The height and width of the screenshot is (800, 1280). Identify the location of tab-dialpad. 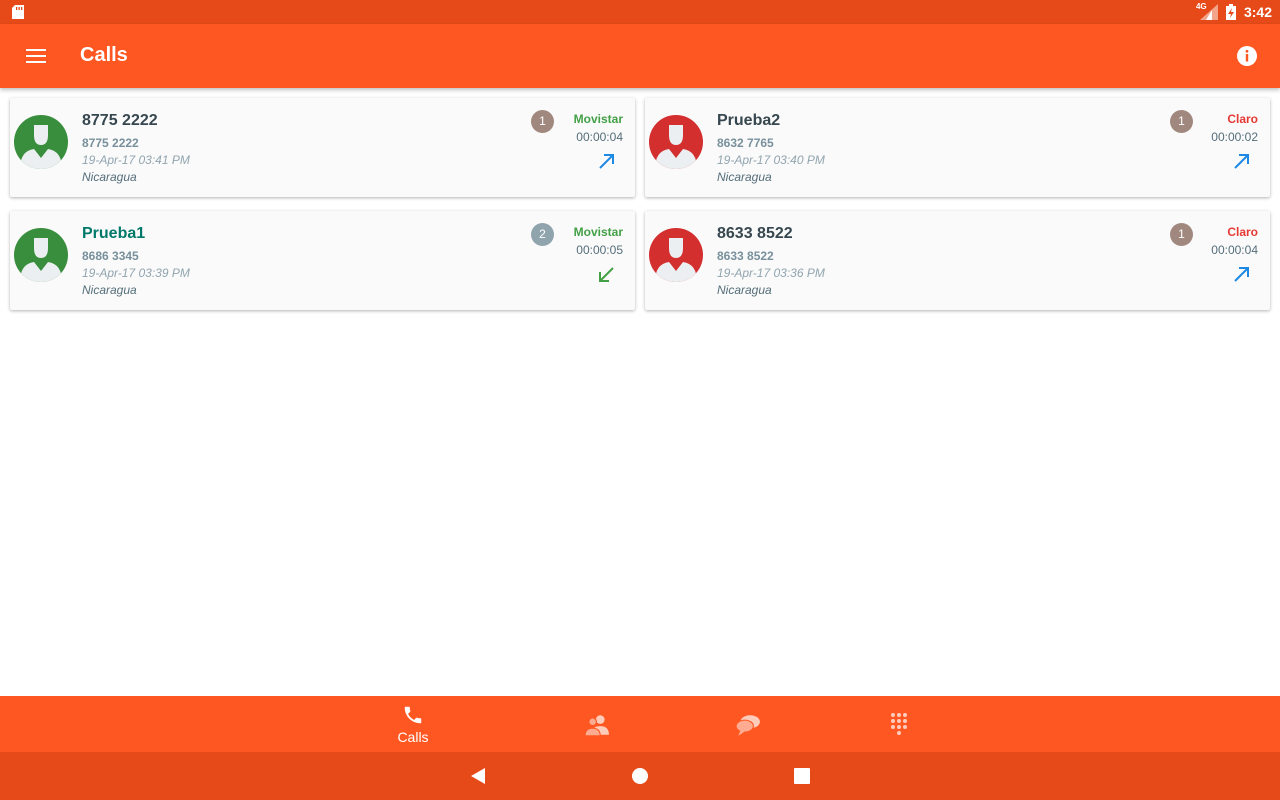
(899, 724).